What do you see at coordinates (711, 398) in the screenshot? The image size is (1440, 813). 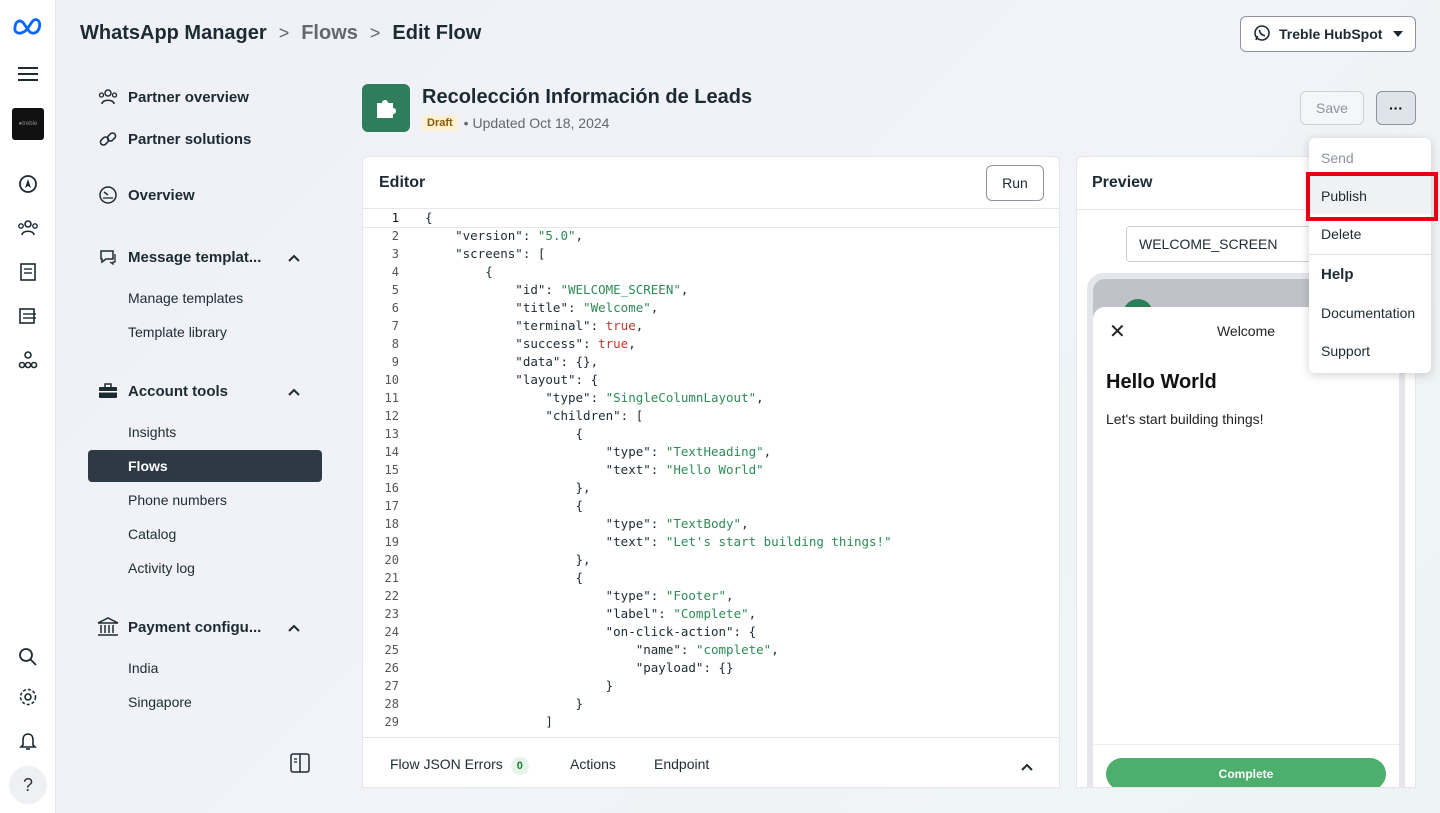 I see `code-line: 11 "type": "SingleColumnLayout",` at bounding box center [711, 398].